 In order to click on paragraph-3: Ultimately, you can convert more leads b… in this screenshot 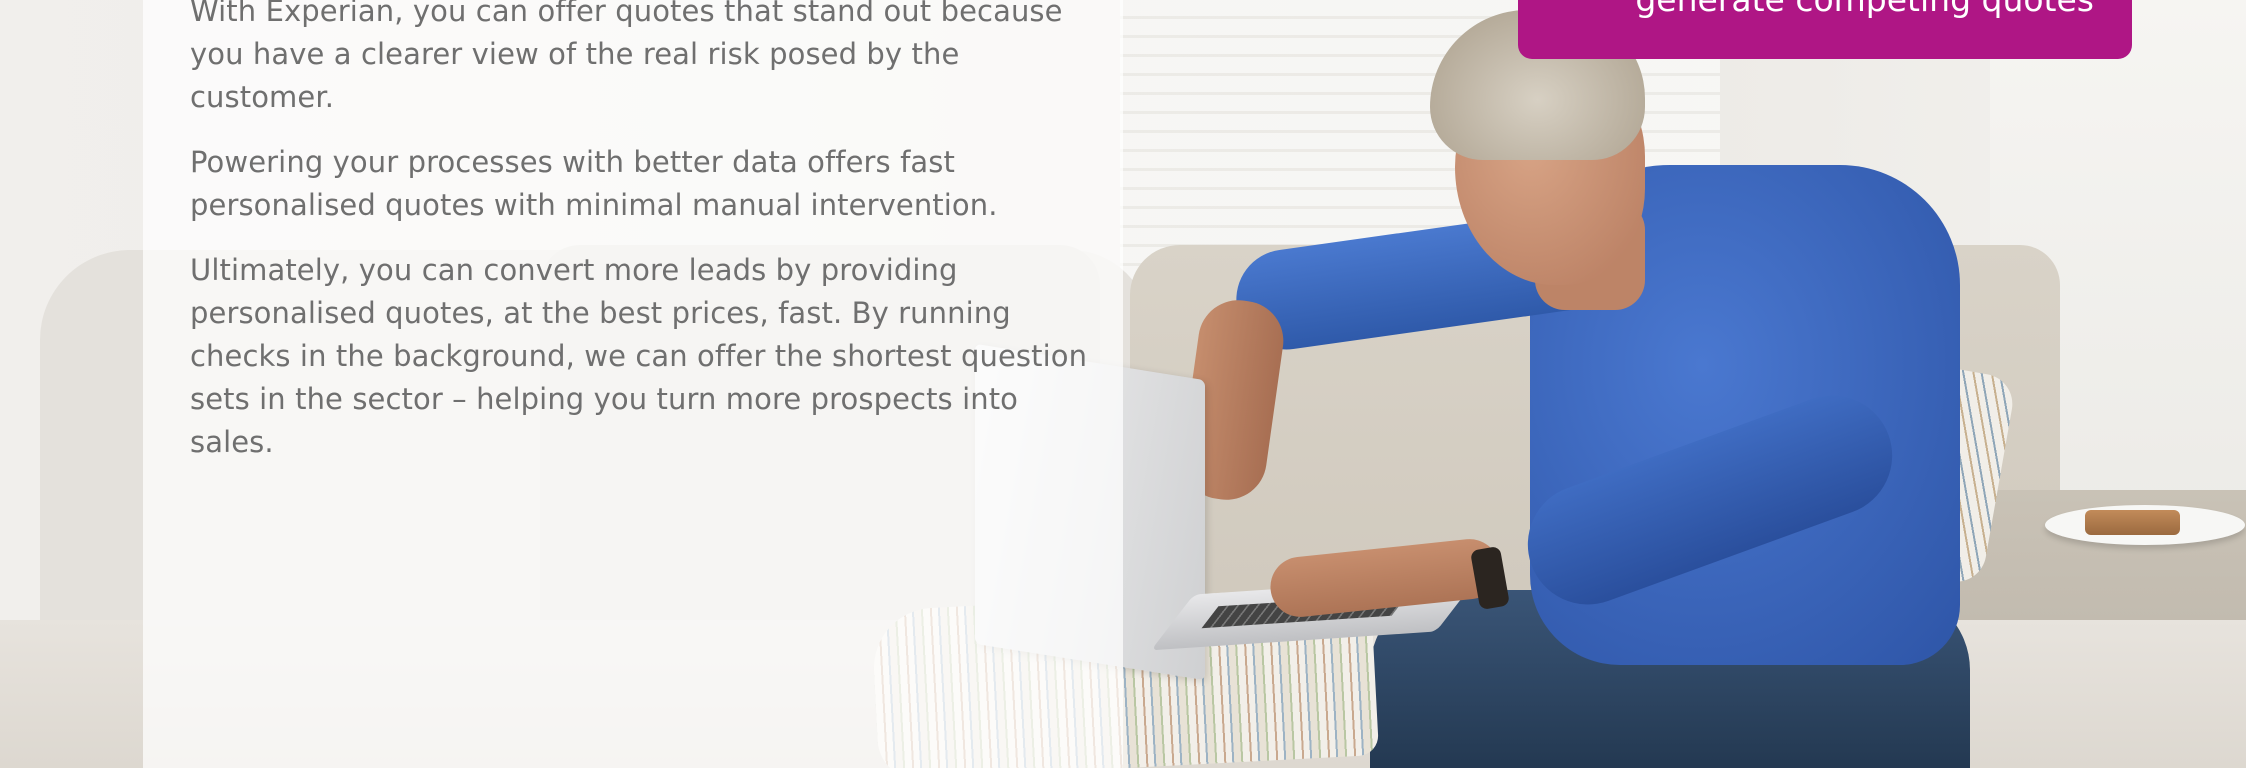, I will do `click(639, 356)`.